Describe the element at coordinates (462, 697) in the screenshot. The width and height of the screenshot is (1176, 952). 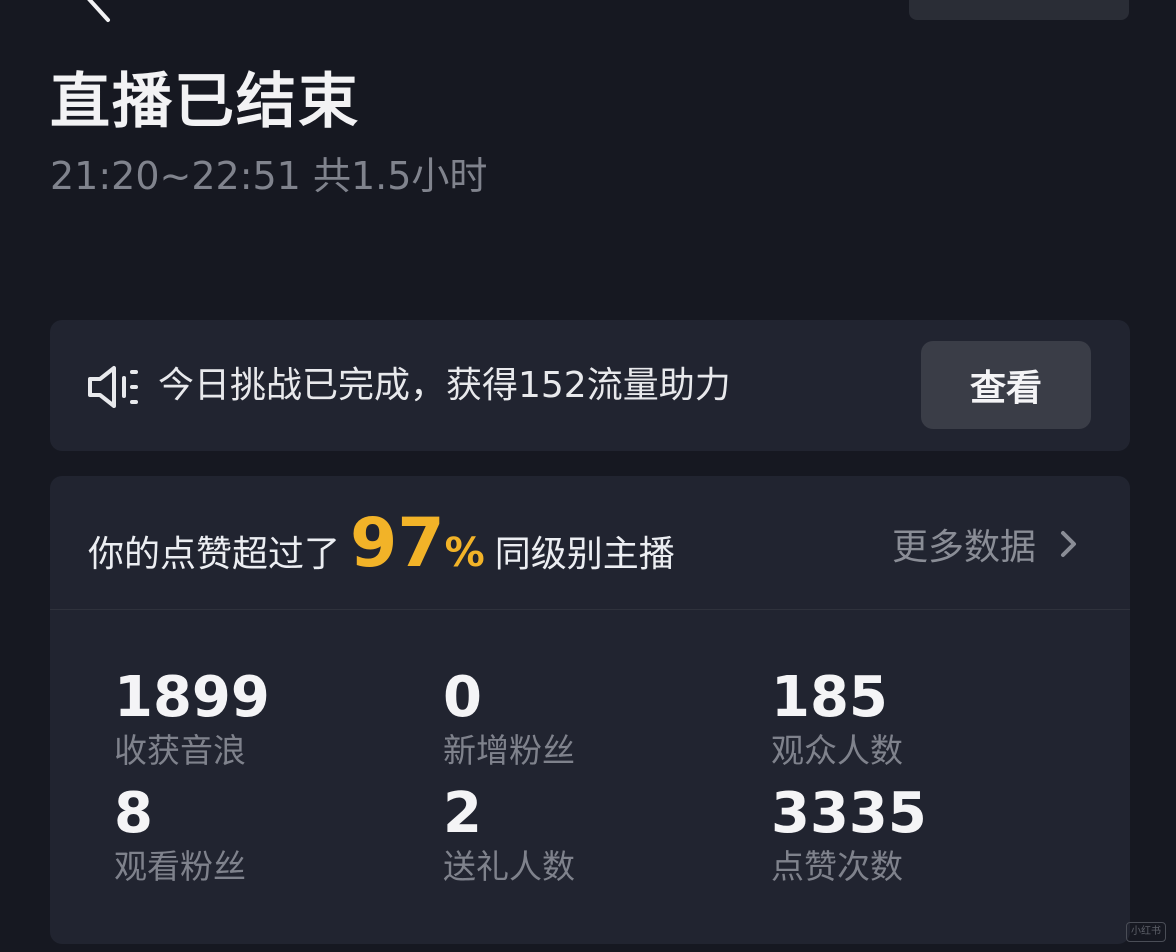
I see `stat-value: 0` at that location.